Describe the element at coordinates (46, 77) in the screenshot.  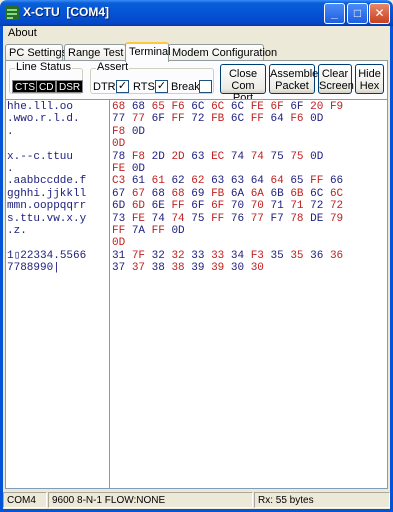
I see `line-status-group: Line Status CTS CD DSR` at that location.